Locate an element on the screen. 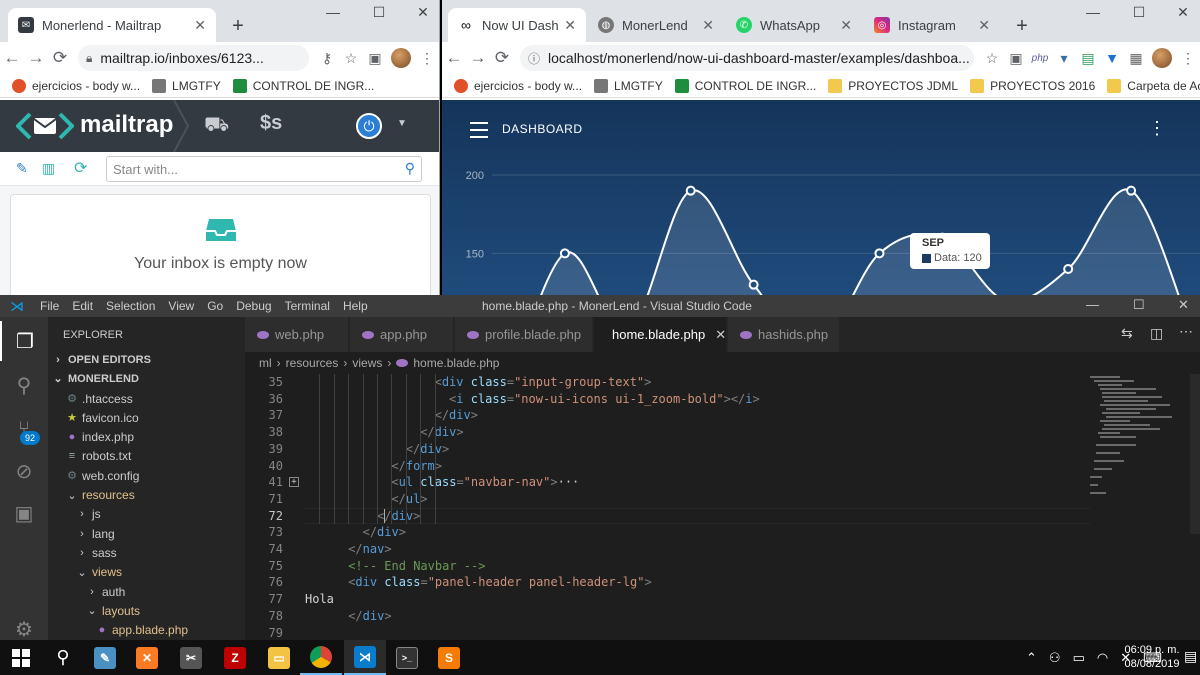 Image resolution: width=1200 pixels, height=675 pixels. open-changes-icon: ⇆ is located at coordinates (1127, 333).